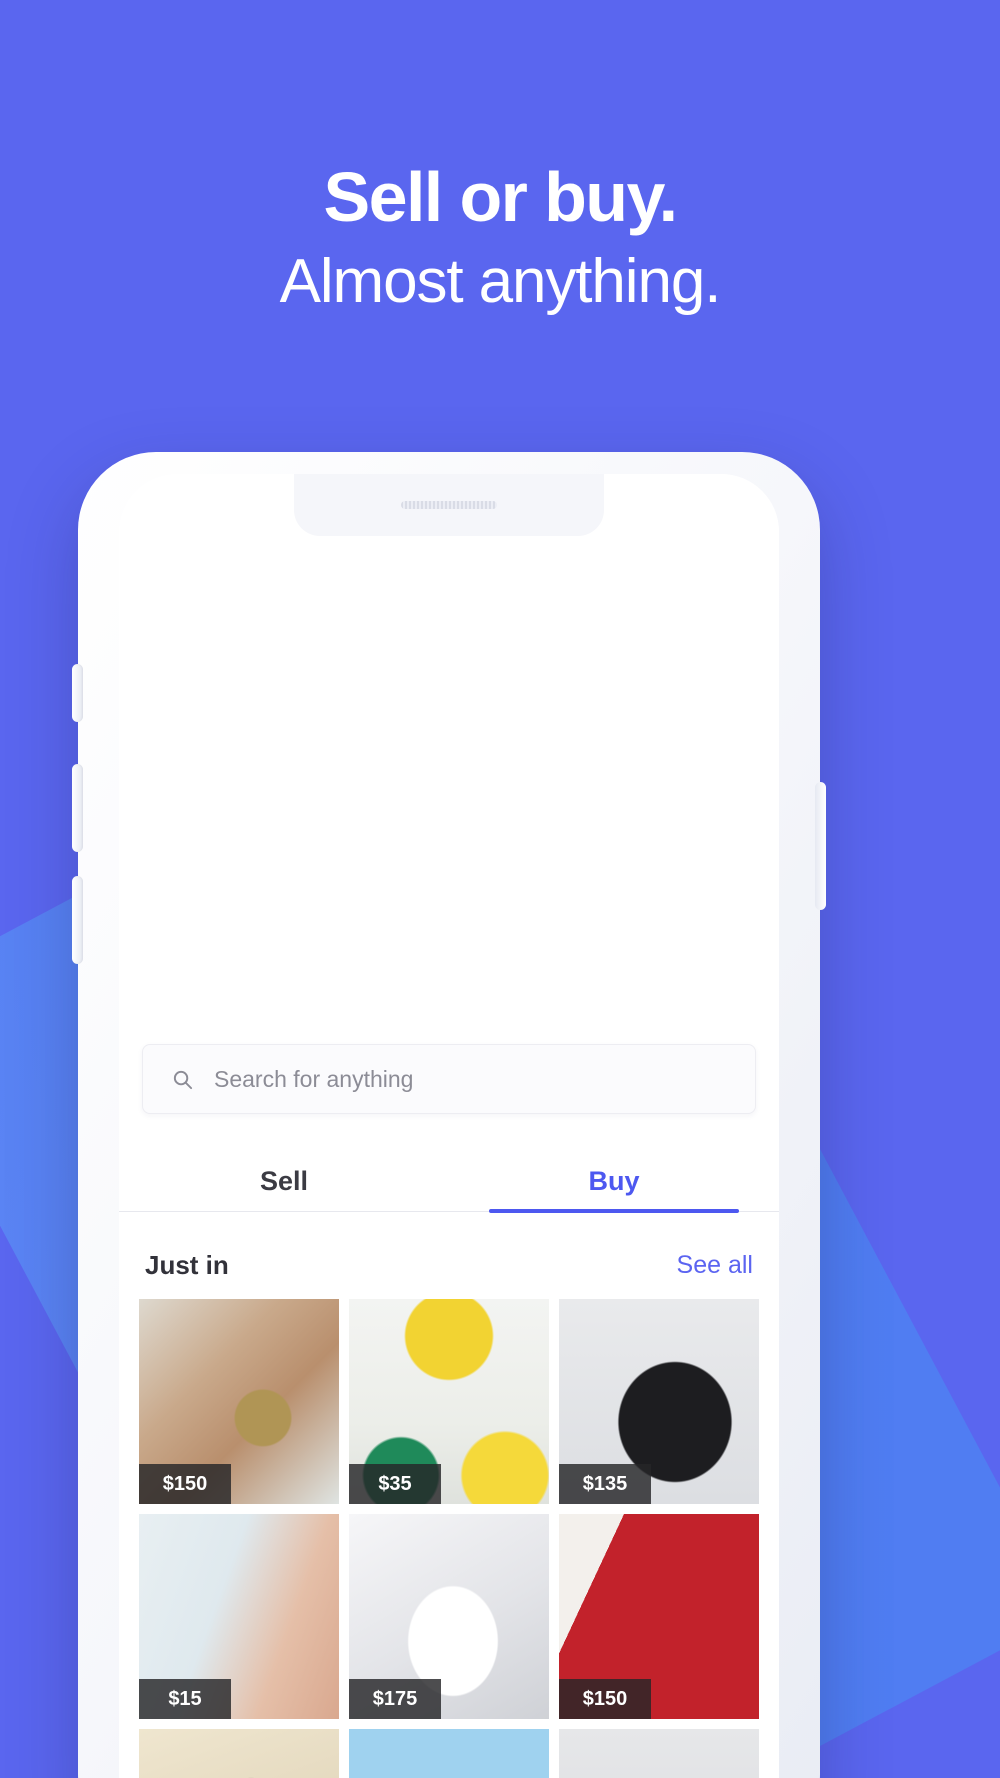  I want to click on tab-sell-label: Sell, so click(284, 1181).